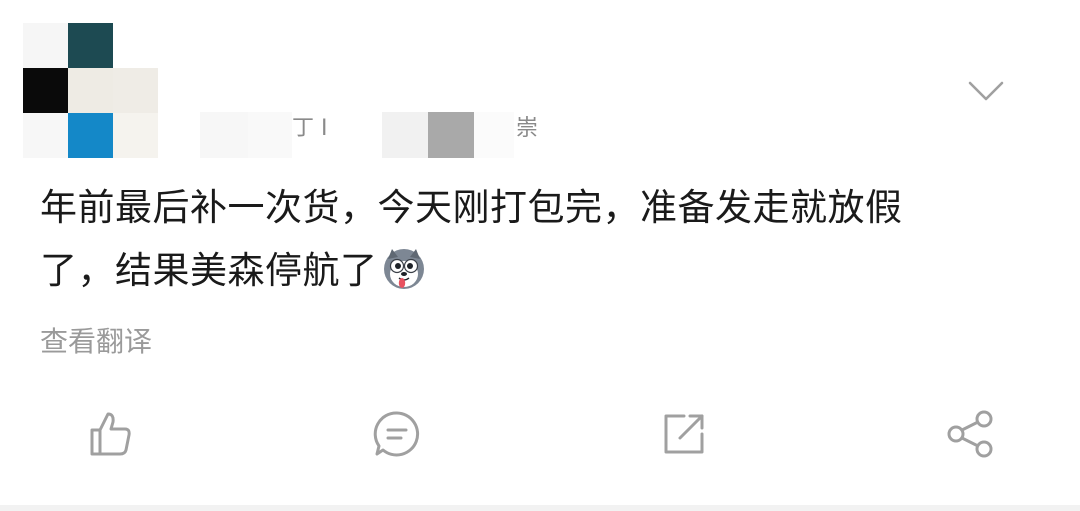 Image resolution: width=1080 pixels, height=511 pixels. I want to click on author-name-fragment: 崇, so click(527, 128).